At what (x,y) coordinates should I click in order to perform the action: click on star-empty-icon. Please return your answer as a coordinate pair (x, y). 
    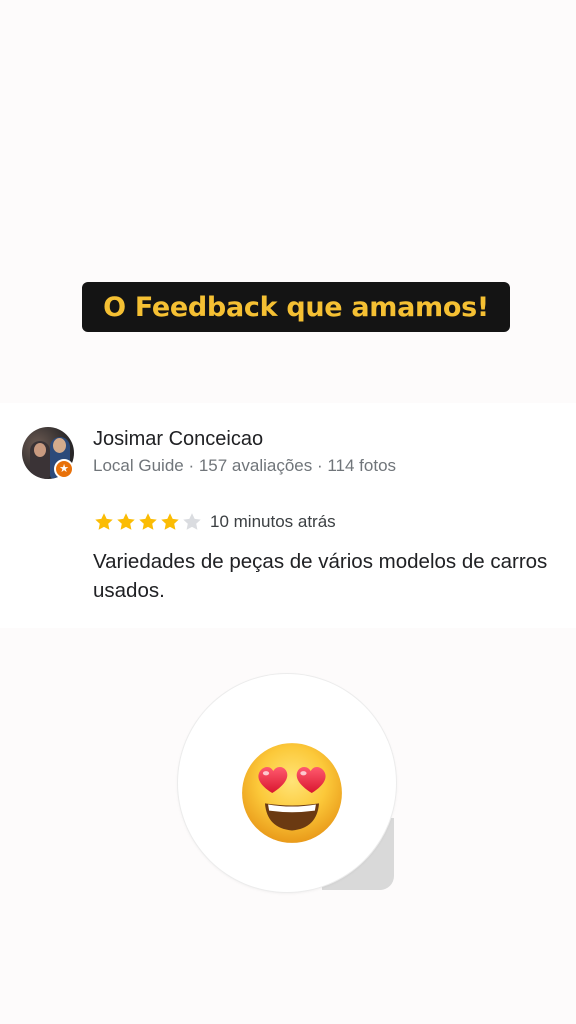
    Looking at the image, I should click on (192, 521).